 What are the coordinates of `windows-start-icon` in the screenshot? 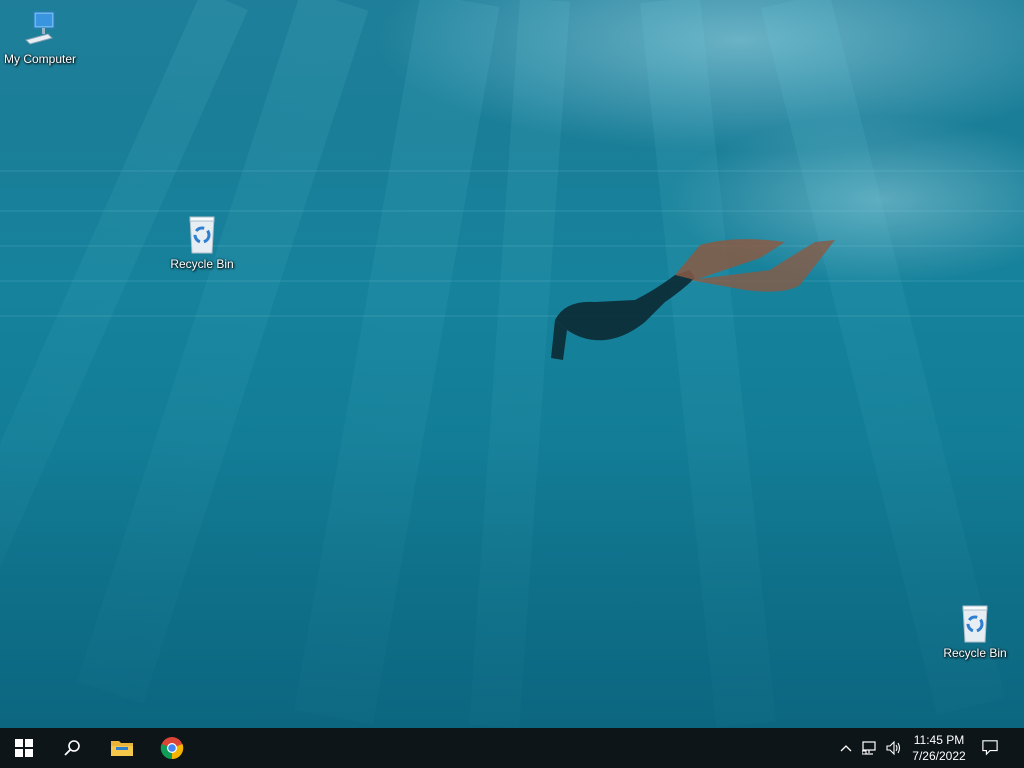 It's located at (24, 748).